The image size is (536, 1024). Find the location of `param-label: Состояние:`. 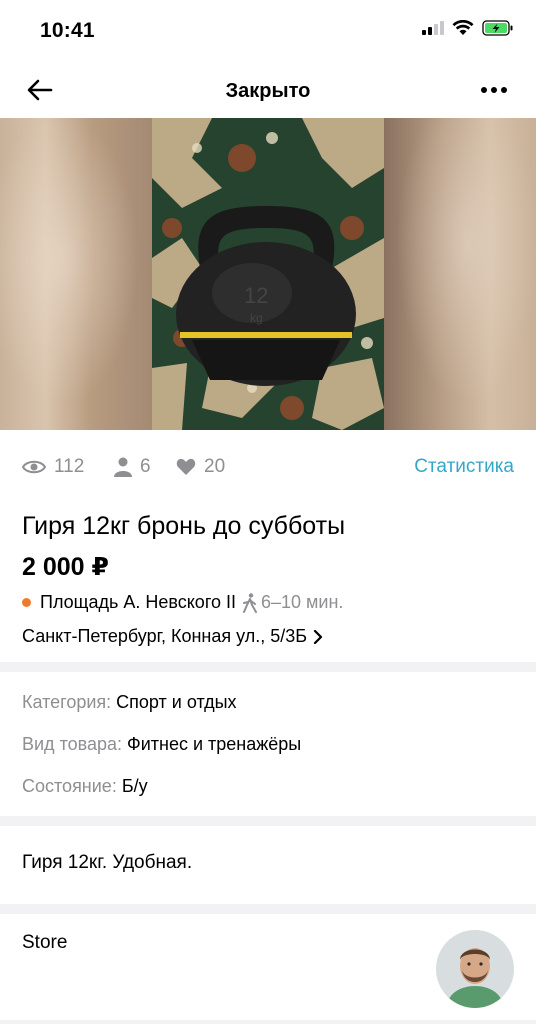

param-label: Состояние: is located at coordinates (69, 786).